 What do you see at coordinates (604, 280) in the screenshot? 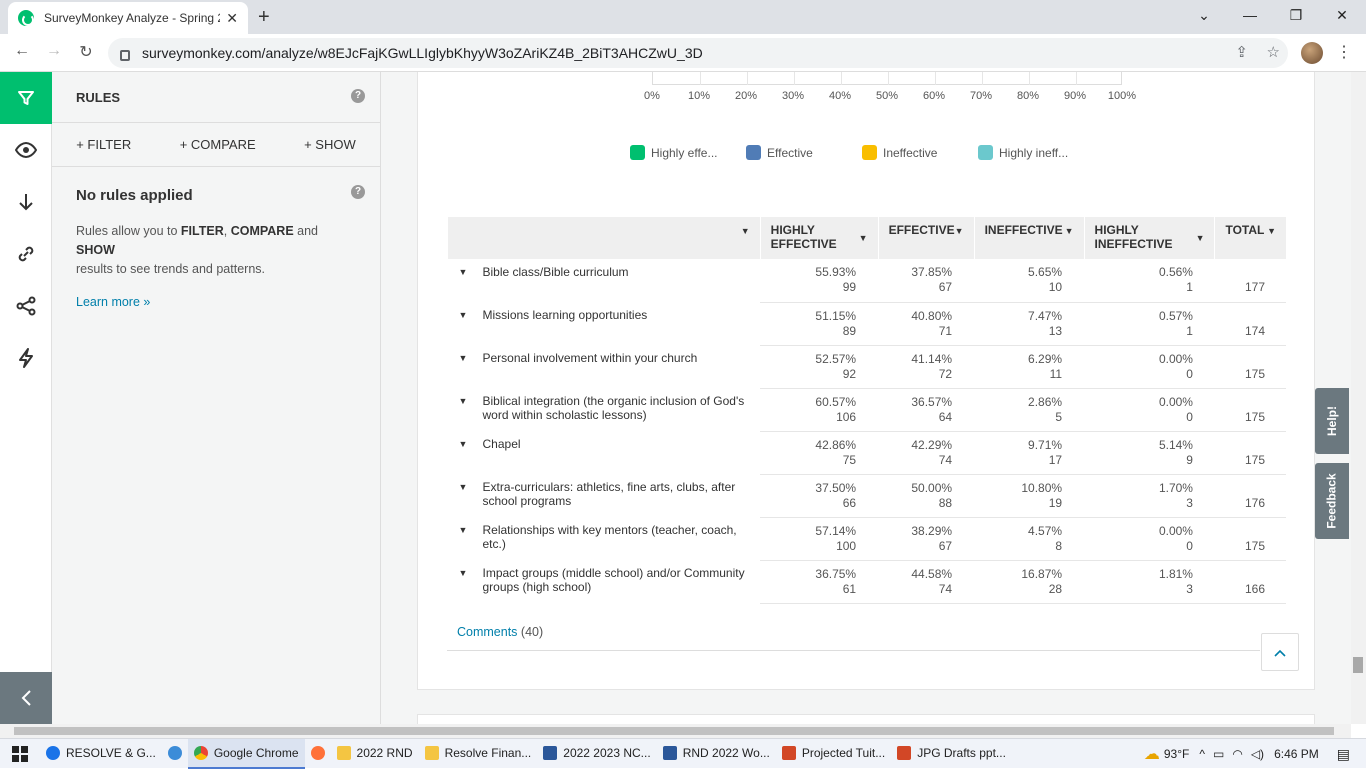
I see `row-label: ▼ Bible class/Bible curriculum` at bounding box center [604, 280].